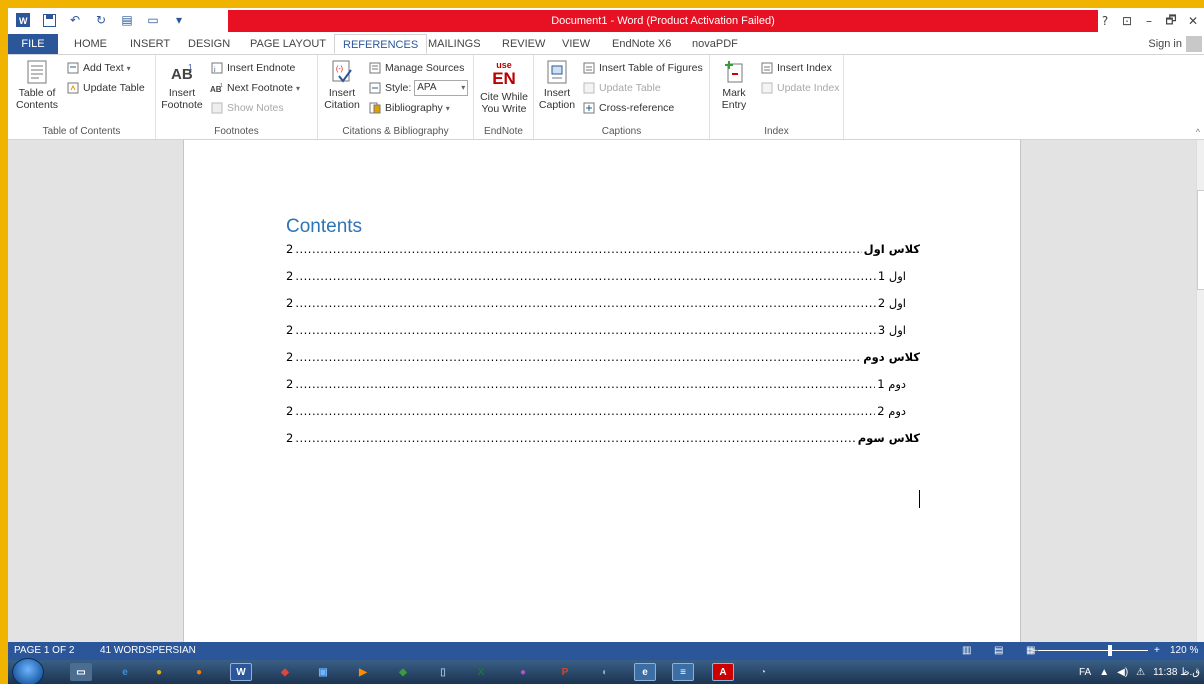 The height and width of the screenshot is (684, 1204). Describe the element at coordinates (241, 672) in the screenshot. I see `word-taskbar-icon: W` at that location.